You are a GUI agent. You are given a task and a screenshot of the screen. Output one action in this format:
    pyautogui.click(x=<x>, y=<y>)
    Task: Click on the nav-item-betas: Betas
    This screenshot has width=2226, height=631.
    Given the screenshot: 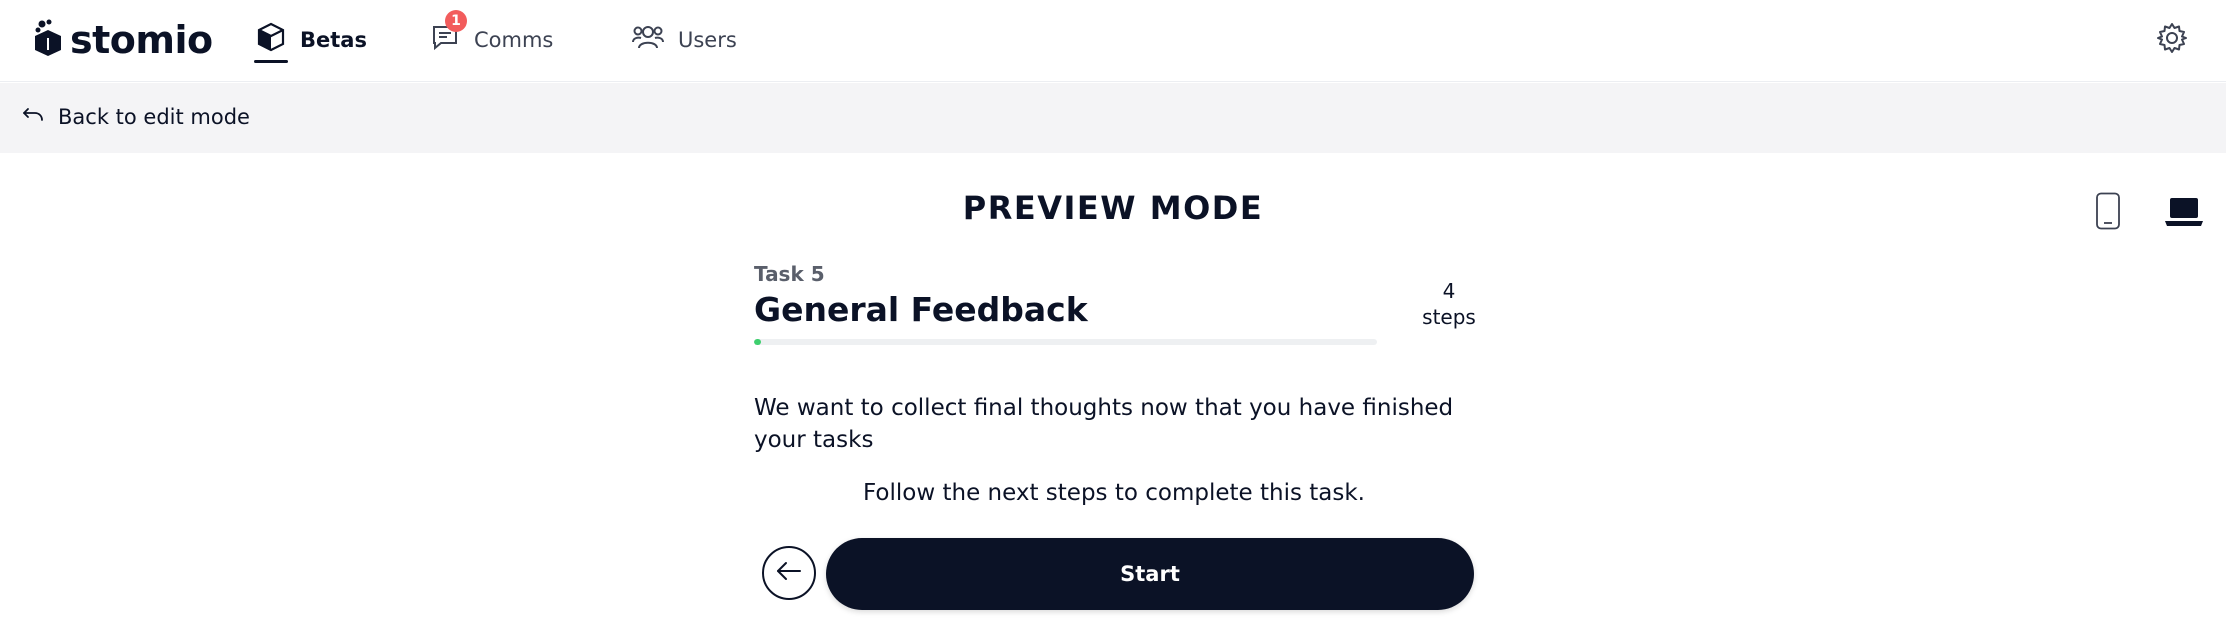 What is the action you would take?
    pyautogui.click(x=311, y=39)
    